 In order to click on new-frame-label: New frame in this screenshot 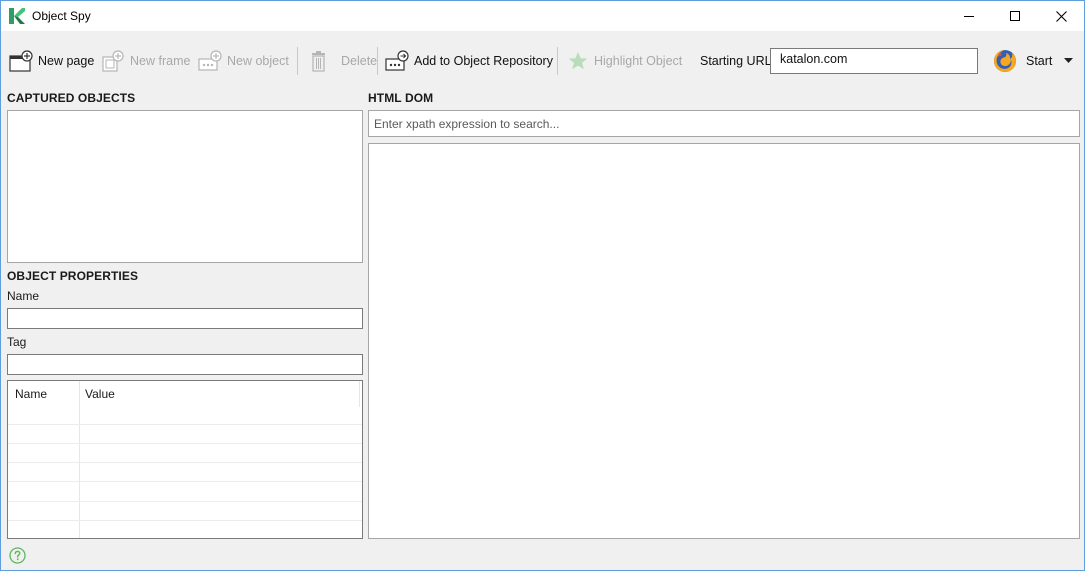, I will do `click(160, 61)`.